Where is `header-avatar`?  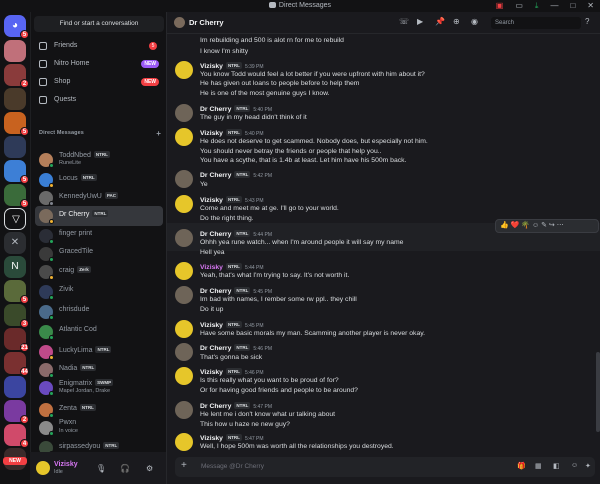
header-avatar is located at coordinates (179, 22).